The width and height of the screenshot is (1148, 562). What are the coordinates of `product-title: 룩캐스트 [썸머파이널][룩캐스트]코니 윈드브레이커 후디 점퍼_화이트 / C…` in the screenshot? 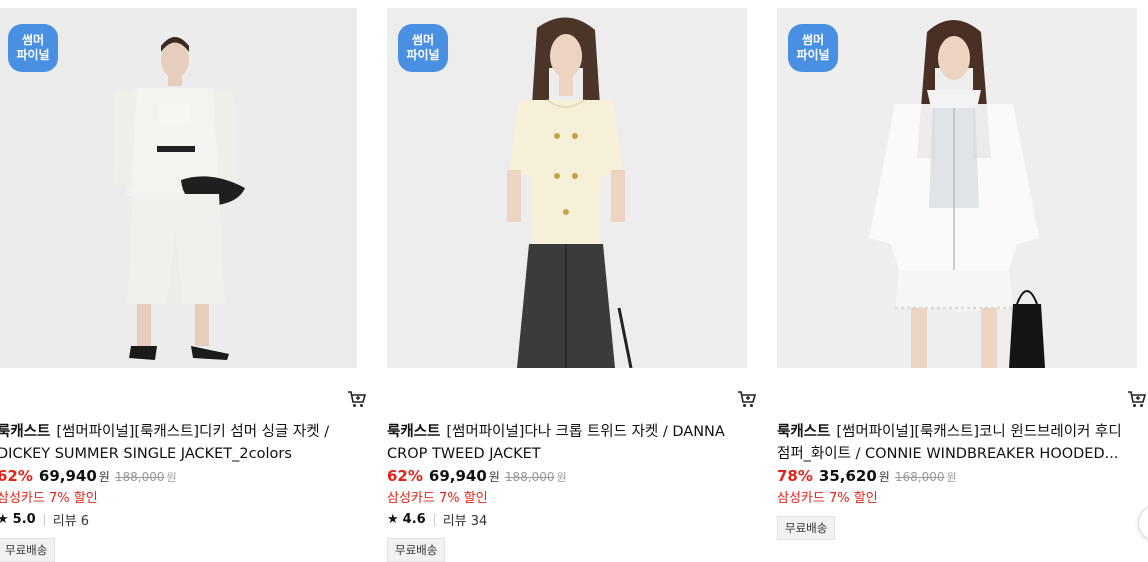 It's located at (957, 443).